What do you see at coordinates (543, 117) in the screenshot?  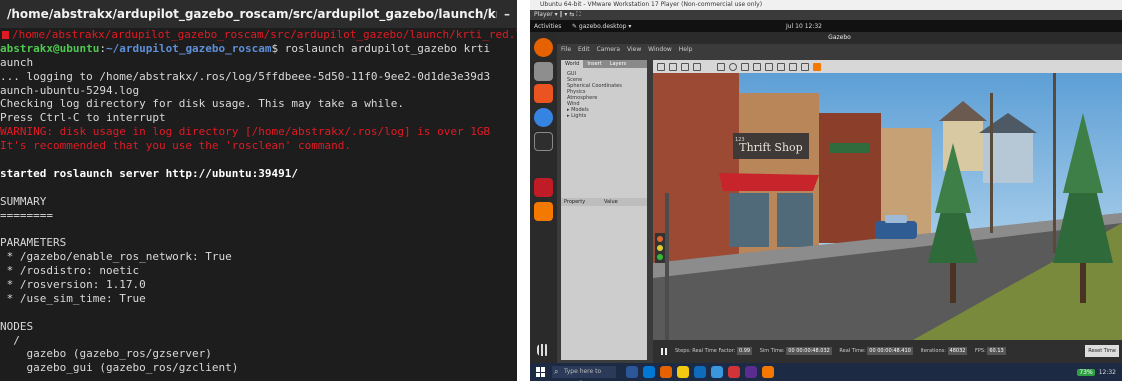 I see `help-icon` at bounding box center [543, 117].